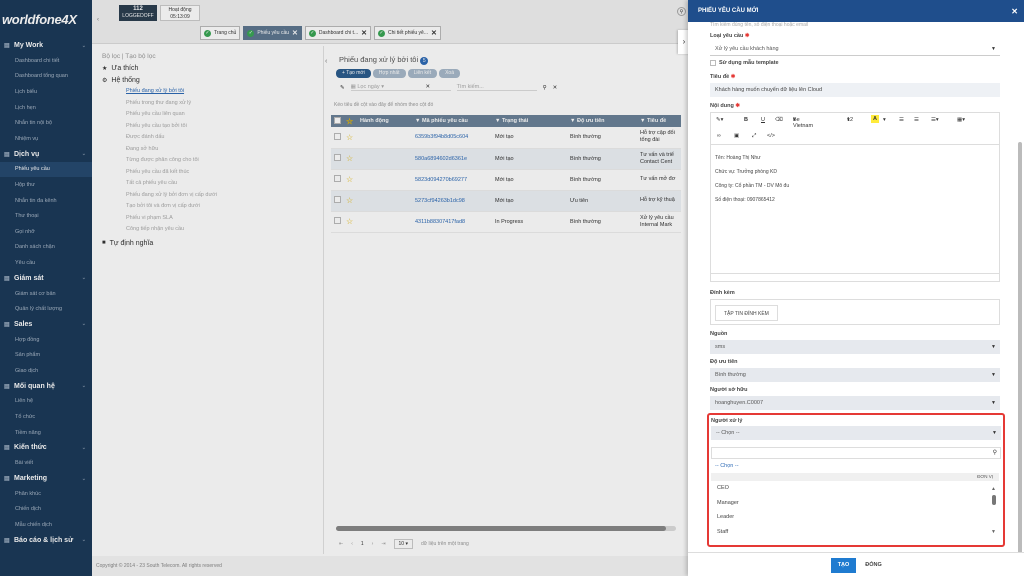 Image resolution: width=1024 pixels, height=576 pixels. I want to click on underline-icon: U, so click(763, 120).